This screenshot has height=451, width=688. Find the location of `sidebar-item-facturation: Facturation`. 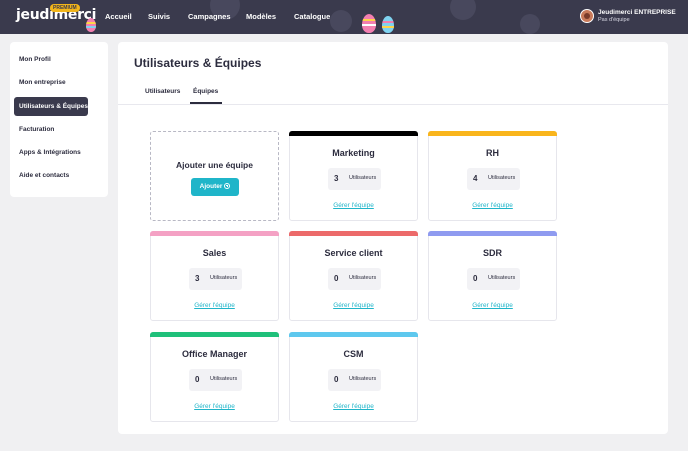

sidebar-item-facturation: Facturation is located at coordinates (51, 129).